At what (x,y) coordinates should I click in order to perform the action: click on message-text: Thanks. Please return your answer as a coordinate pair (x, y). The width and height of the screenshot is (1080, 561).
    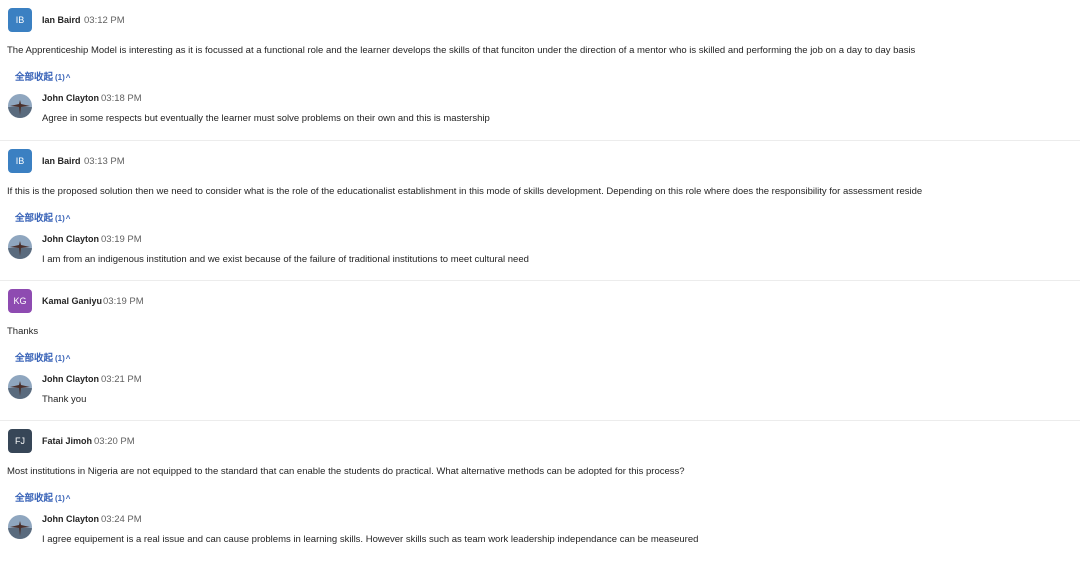
    Looking at the image, I should click on (23, 331).